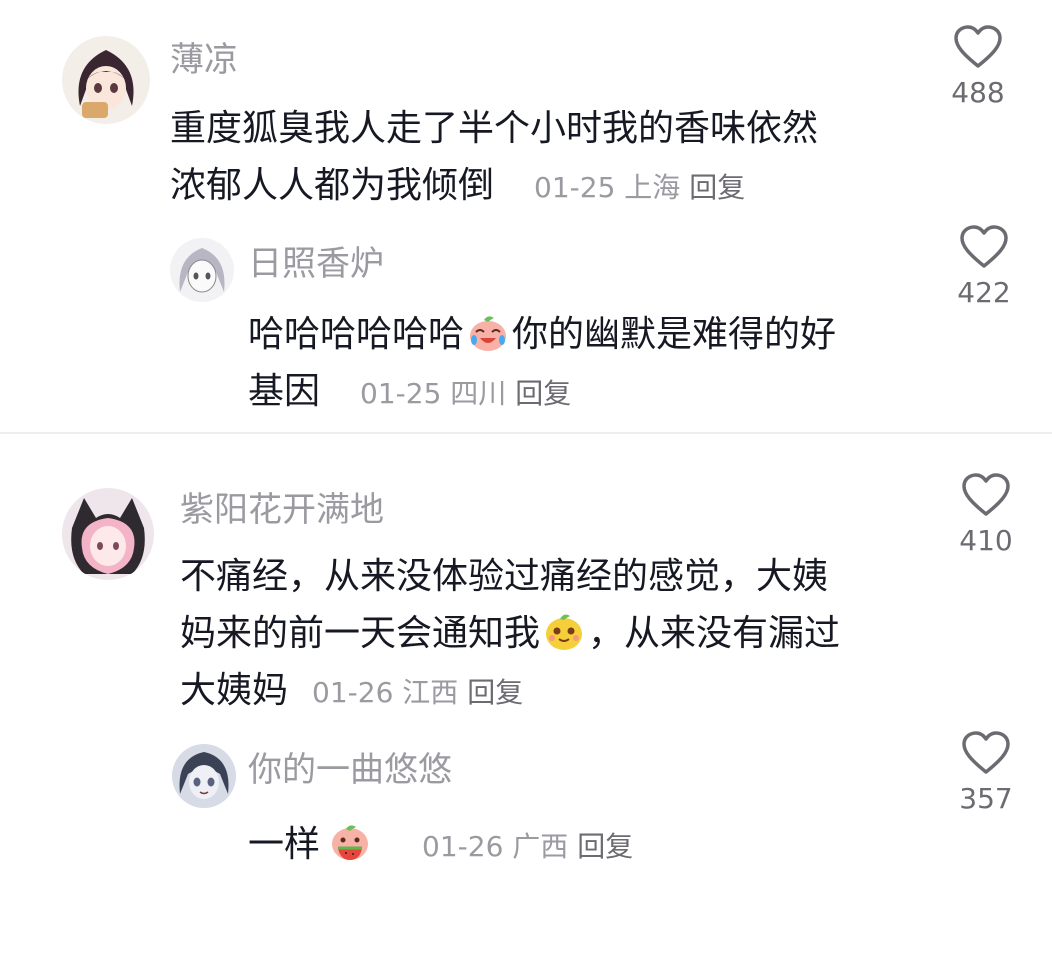 This screenshot has height=960, width=1052. I want to click on comment-meta: 01-25 四川 回复, so click(465, 393).